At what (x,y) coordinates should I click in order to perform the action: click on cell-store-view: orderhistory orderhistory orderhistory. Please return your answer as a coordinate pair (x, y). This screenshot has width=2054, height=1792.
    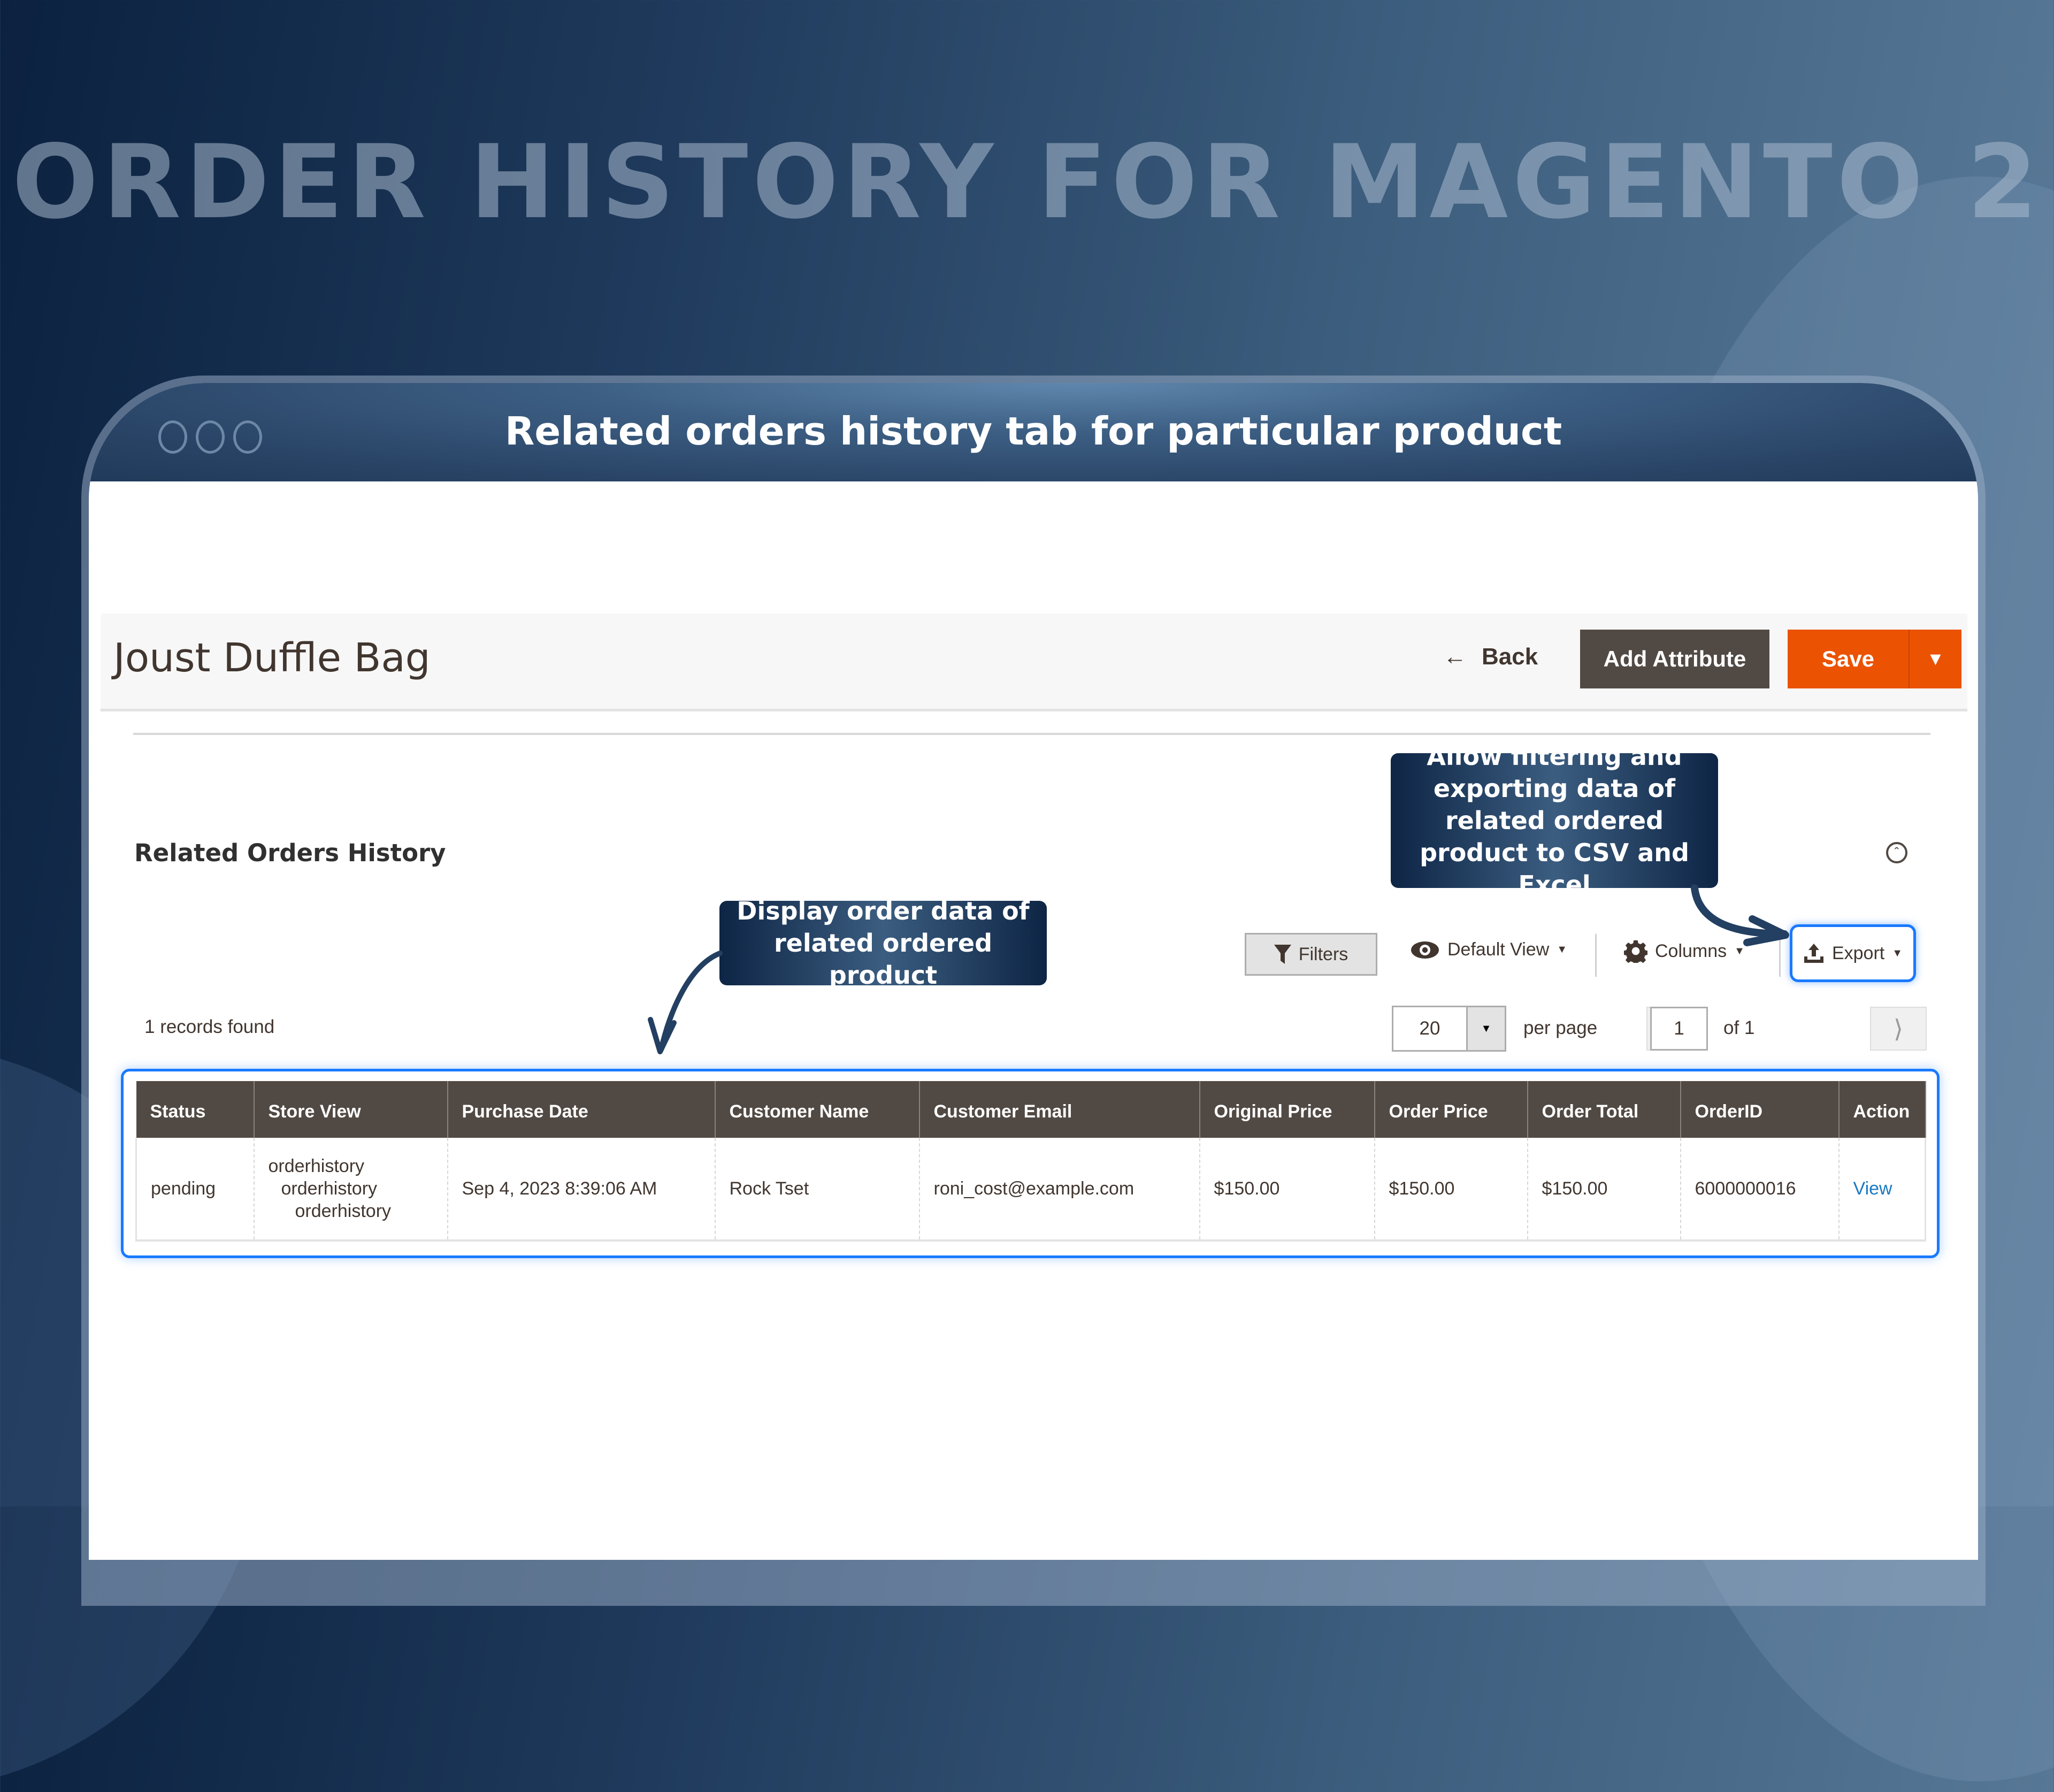
    Looking at the image, I should click on (351, 1190).